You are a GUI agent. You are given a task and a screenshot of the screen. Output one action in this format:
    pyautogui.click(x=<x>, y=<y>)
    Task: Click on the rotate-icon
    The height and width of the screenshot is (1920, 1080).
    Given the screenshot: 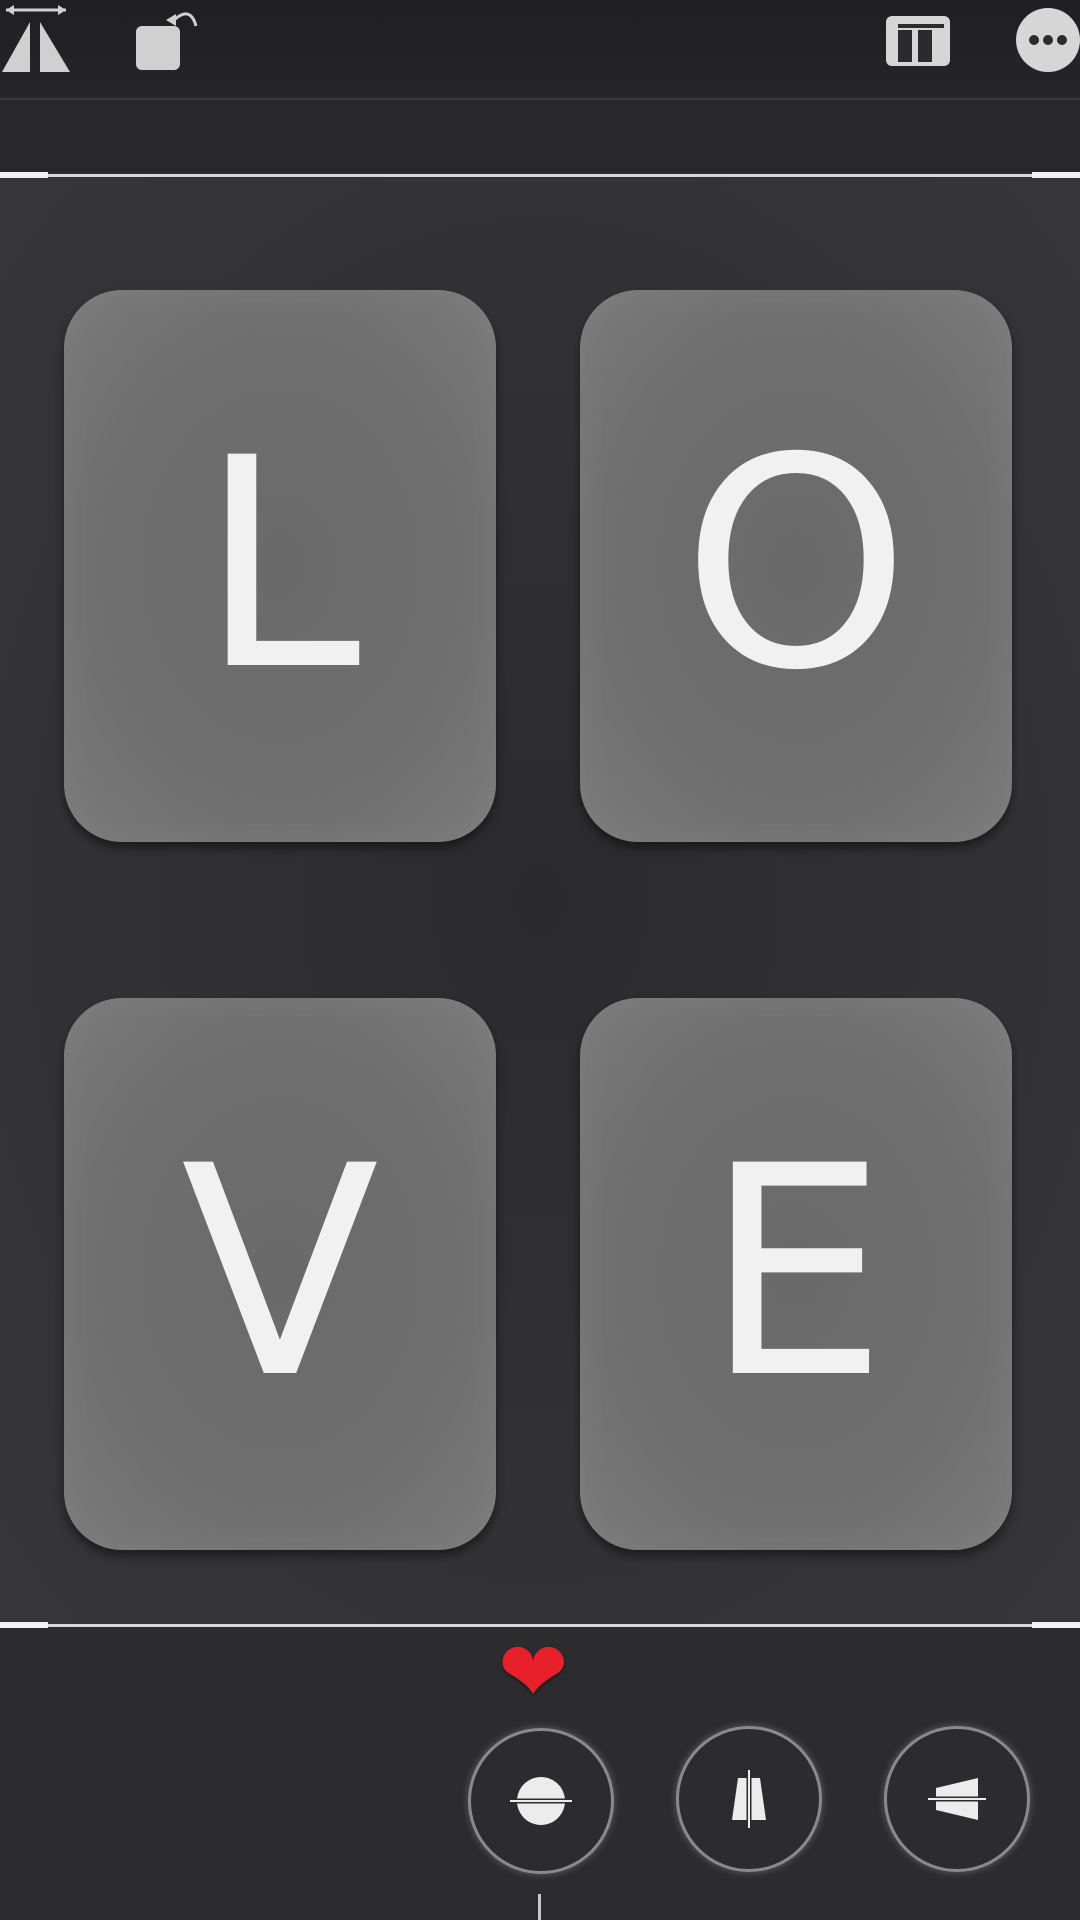 What is the action you would take?
    pyautogui.click(x=170, y=40)
    